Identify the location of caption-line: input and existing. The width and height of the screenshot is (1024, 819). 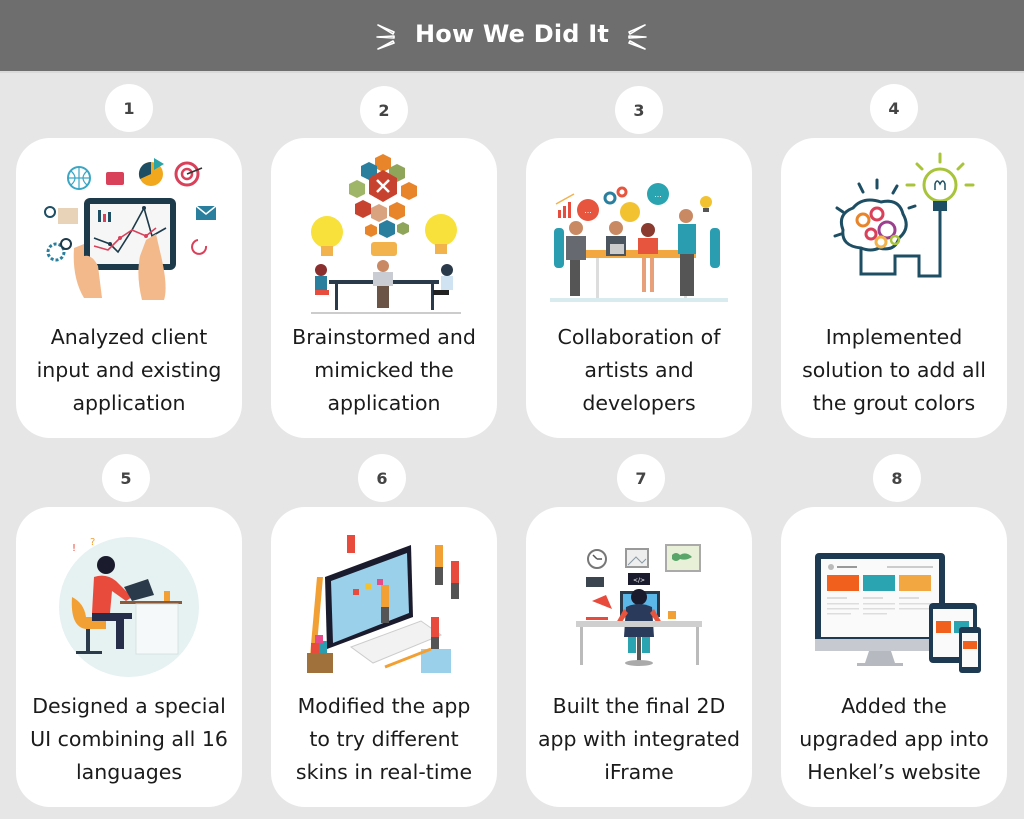
(129, 370).